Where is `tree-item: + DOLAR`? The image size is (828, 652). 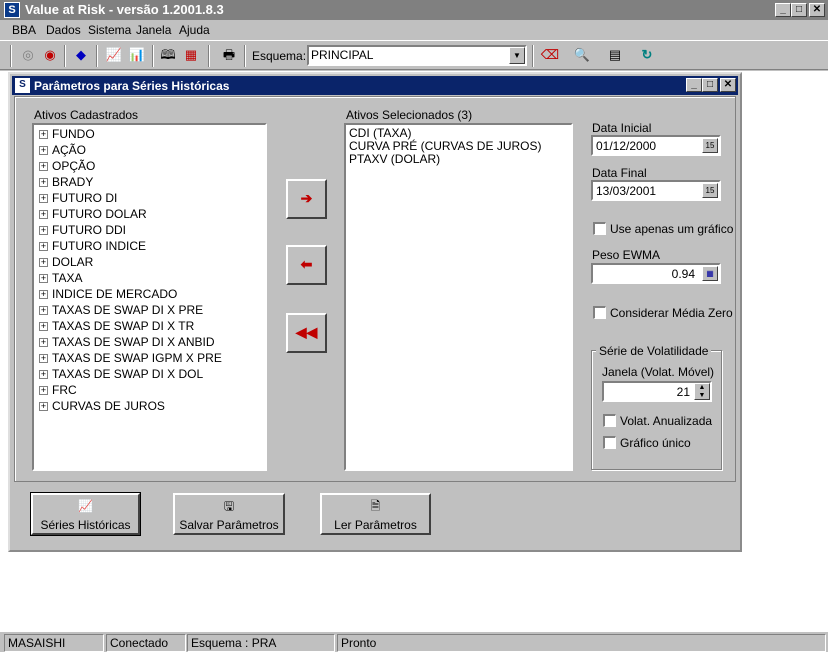 tree-item: + DOLAR is located at coordinates (66, 263).